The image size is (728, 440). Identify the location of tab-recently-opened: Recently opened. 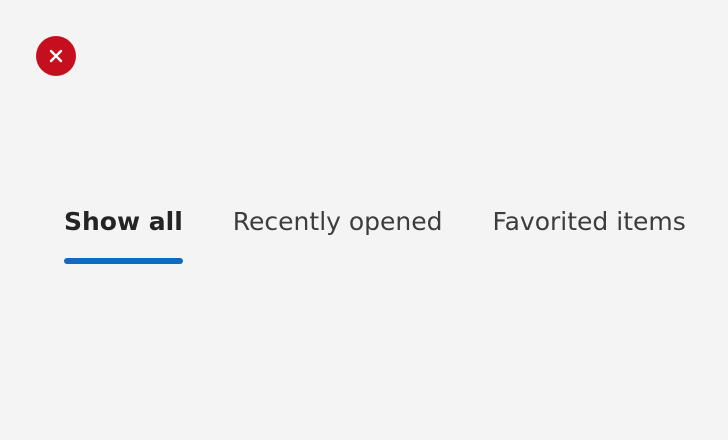
(338, 235).